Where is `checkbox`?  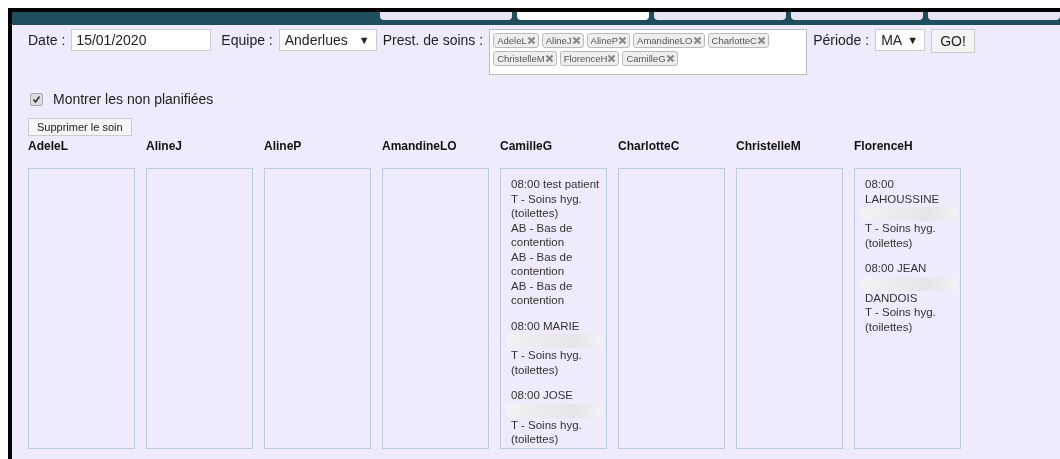 checkbox is located at coordinates (36, 99).